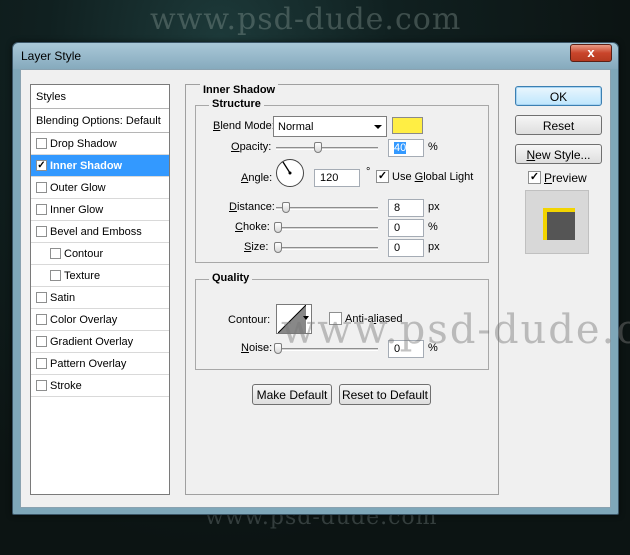 This screenshot has height=555, width=630. I want to click on bevel-emboss-checkbox, so click(41, 231).